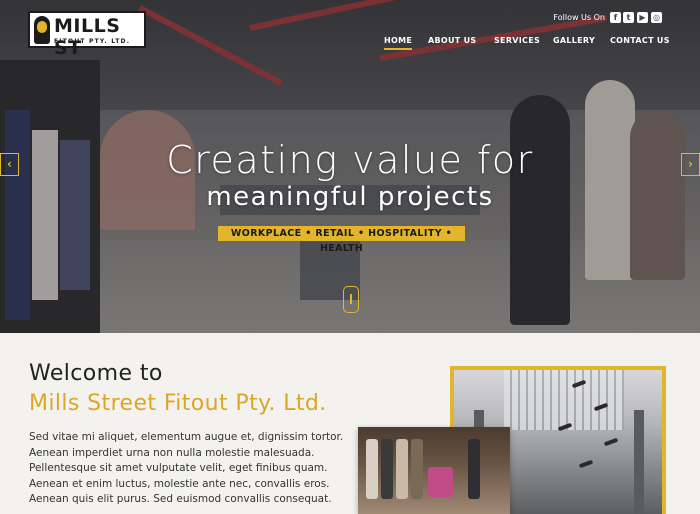 This screenshot has height=514, width=700. I want to click on nav-gallery: GALLERY, so click(574, 40).